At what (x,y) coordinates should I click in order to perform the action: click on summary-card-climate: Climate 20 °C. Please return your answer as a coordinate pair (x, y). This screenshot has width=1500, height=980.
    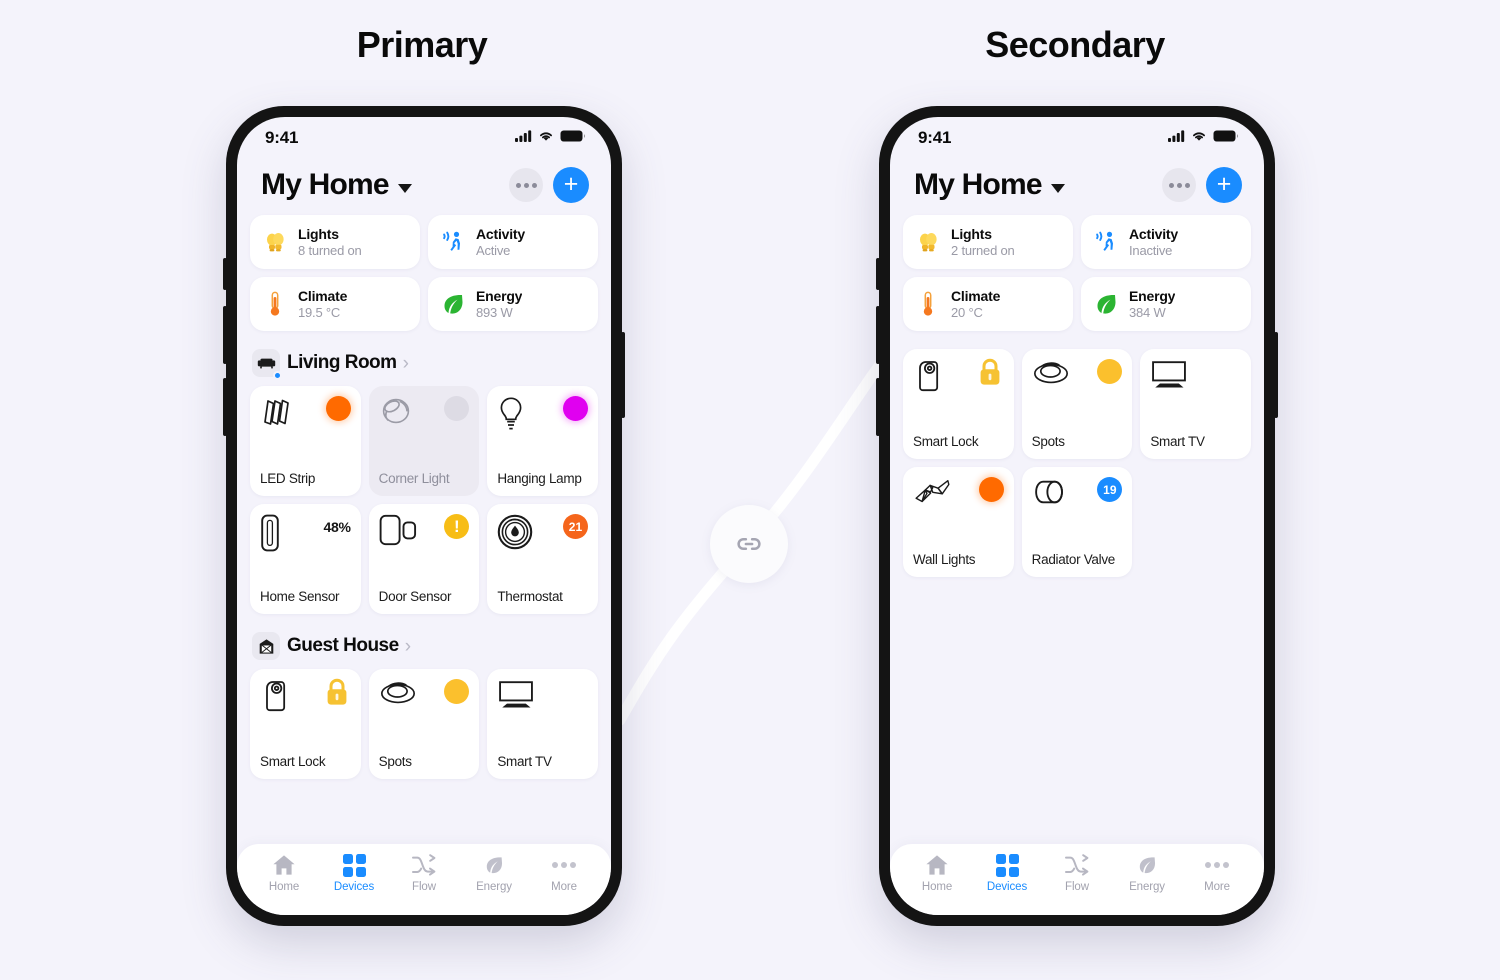
    Looking at the image, I should click on (988, 304).